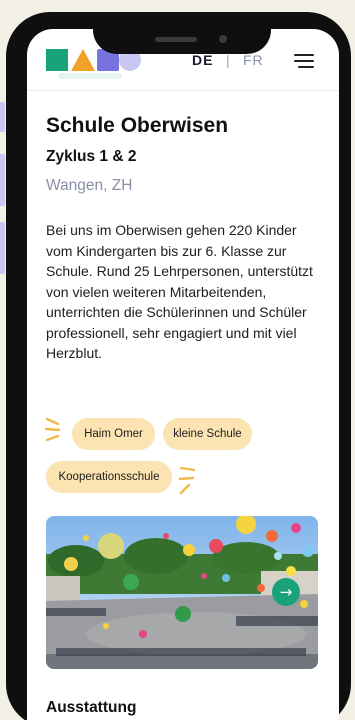 The width and height of the screenshot is (355, 720). I want to click on phone-notch, so click(182, 33).